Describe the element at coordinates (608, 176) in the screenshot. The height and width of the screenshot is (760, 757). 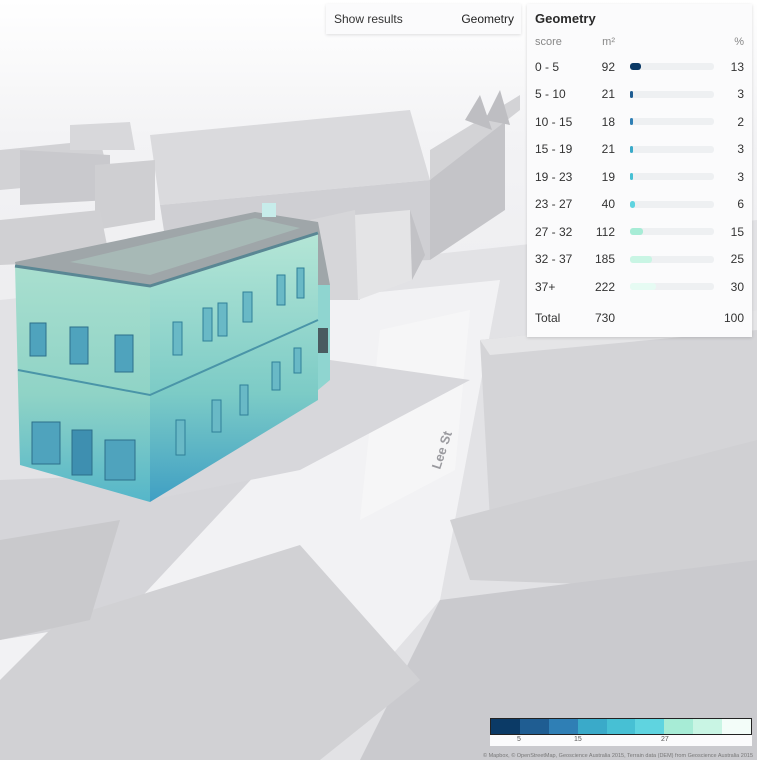
I see `row-area: 19` at that location.